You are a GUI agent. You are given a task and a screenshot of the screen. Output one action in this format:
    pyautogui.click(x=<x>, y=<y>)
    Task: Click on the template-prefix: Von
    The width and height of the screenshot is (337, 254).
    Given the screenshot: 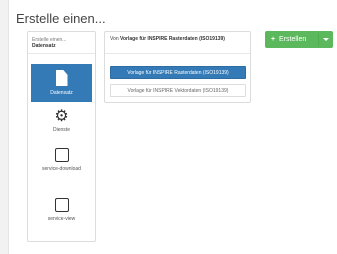 What is the action you would take?
    pyautogui.click(x=114, y=39)
    